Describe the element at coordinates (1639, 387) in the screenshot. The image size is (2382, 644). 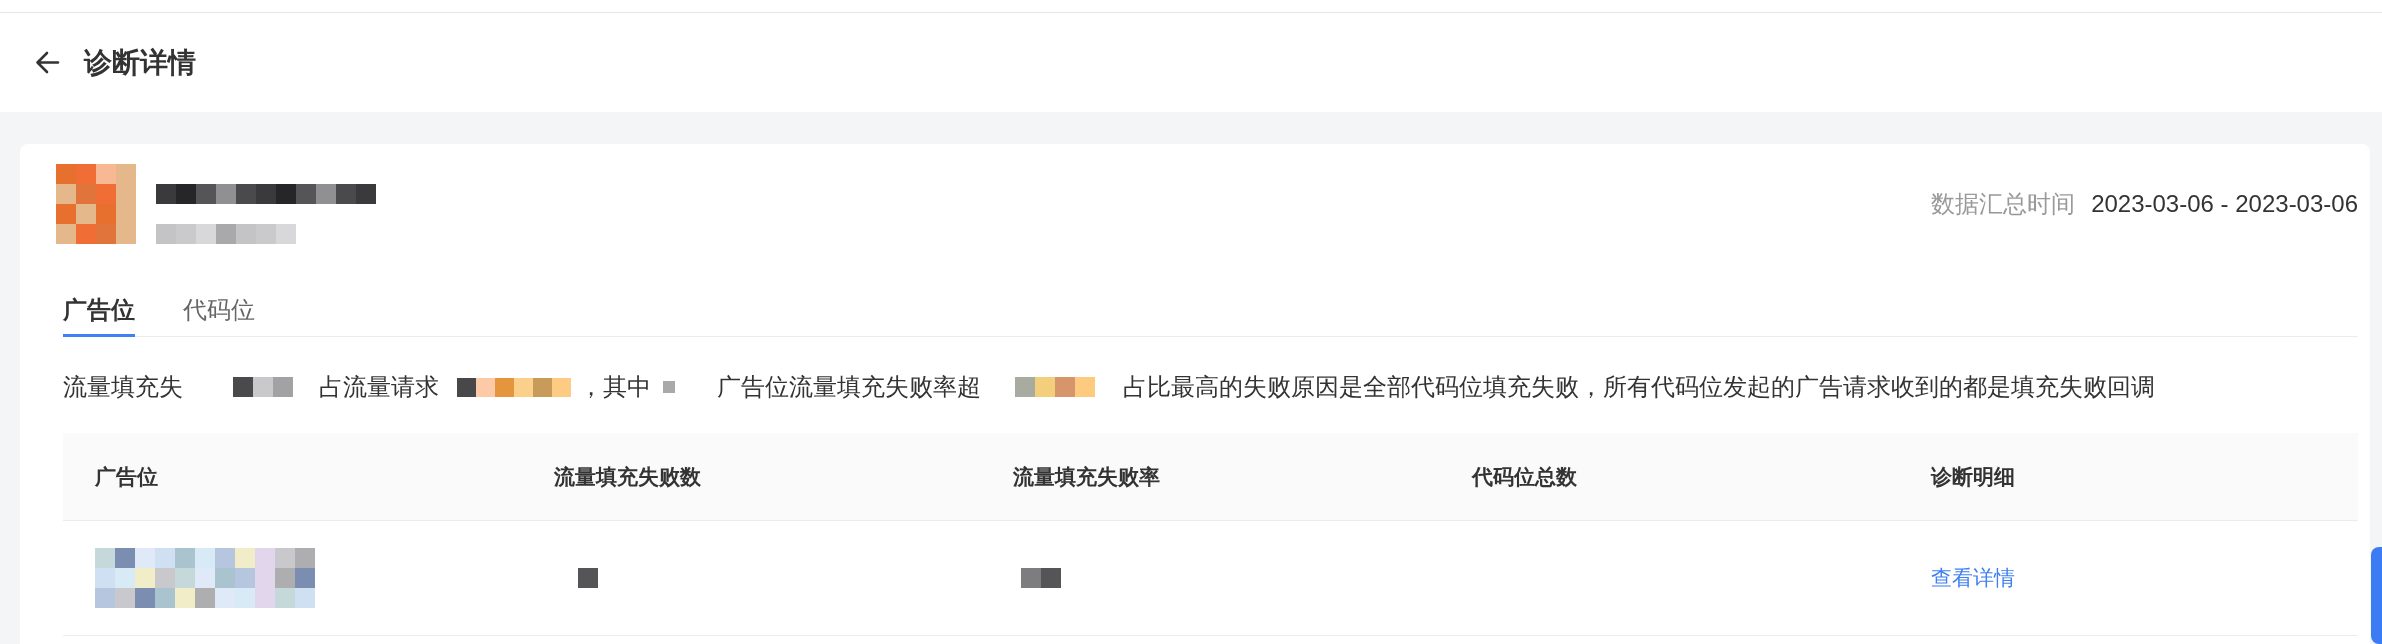
I see `summary-text: 占比最高的失败原因是全部代码位填充失败，所有代码位发起的广告请求收到的都是填充失败回调` at that location.